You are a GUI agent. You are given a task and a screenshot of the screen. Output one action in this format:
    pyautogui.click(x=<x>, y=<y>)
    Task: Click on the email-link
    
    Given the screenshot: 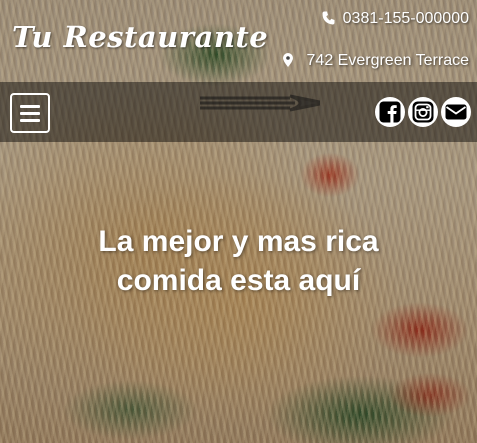 What is the action you would take?
    pyautogui.click(x=456, y=112)
    